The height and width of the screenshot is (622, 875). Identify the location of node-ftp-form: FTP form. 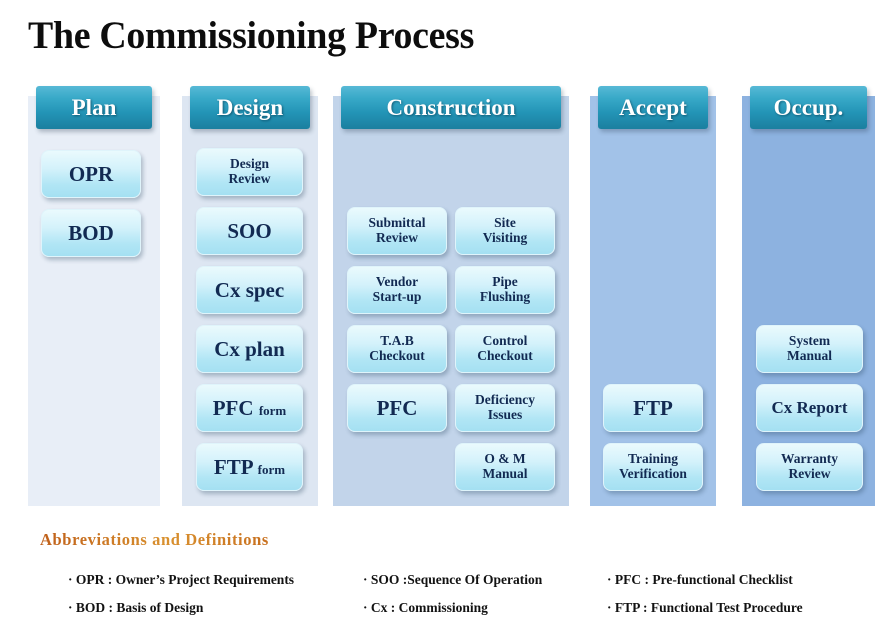
(249, 467).